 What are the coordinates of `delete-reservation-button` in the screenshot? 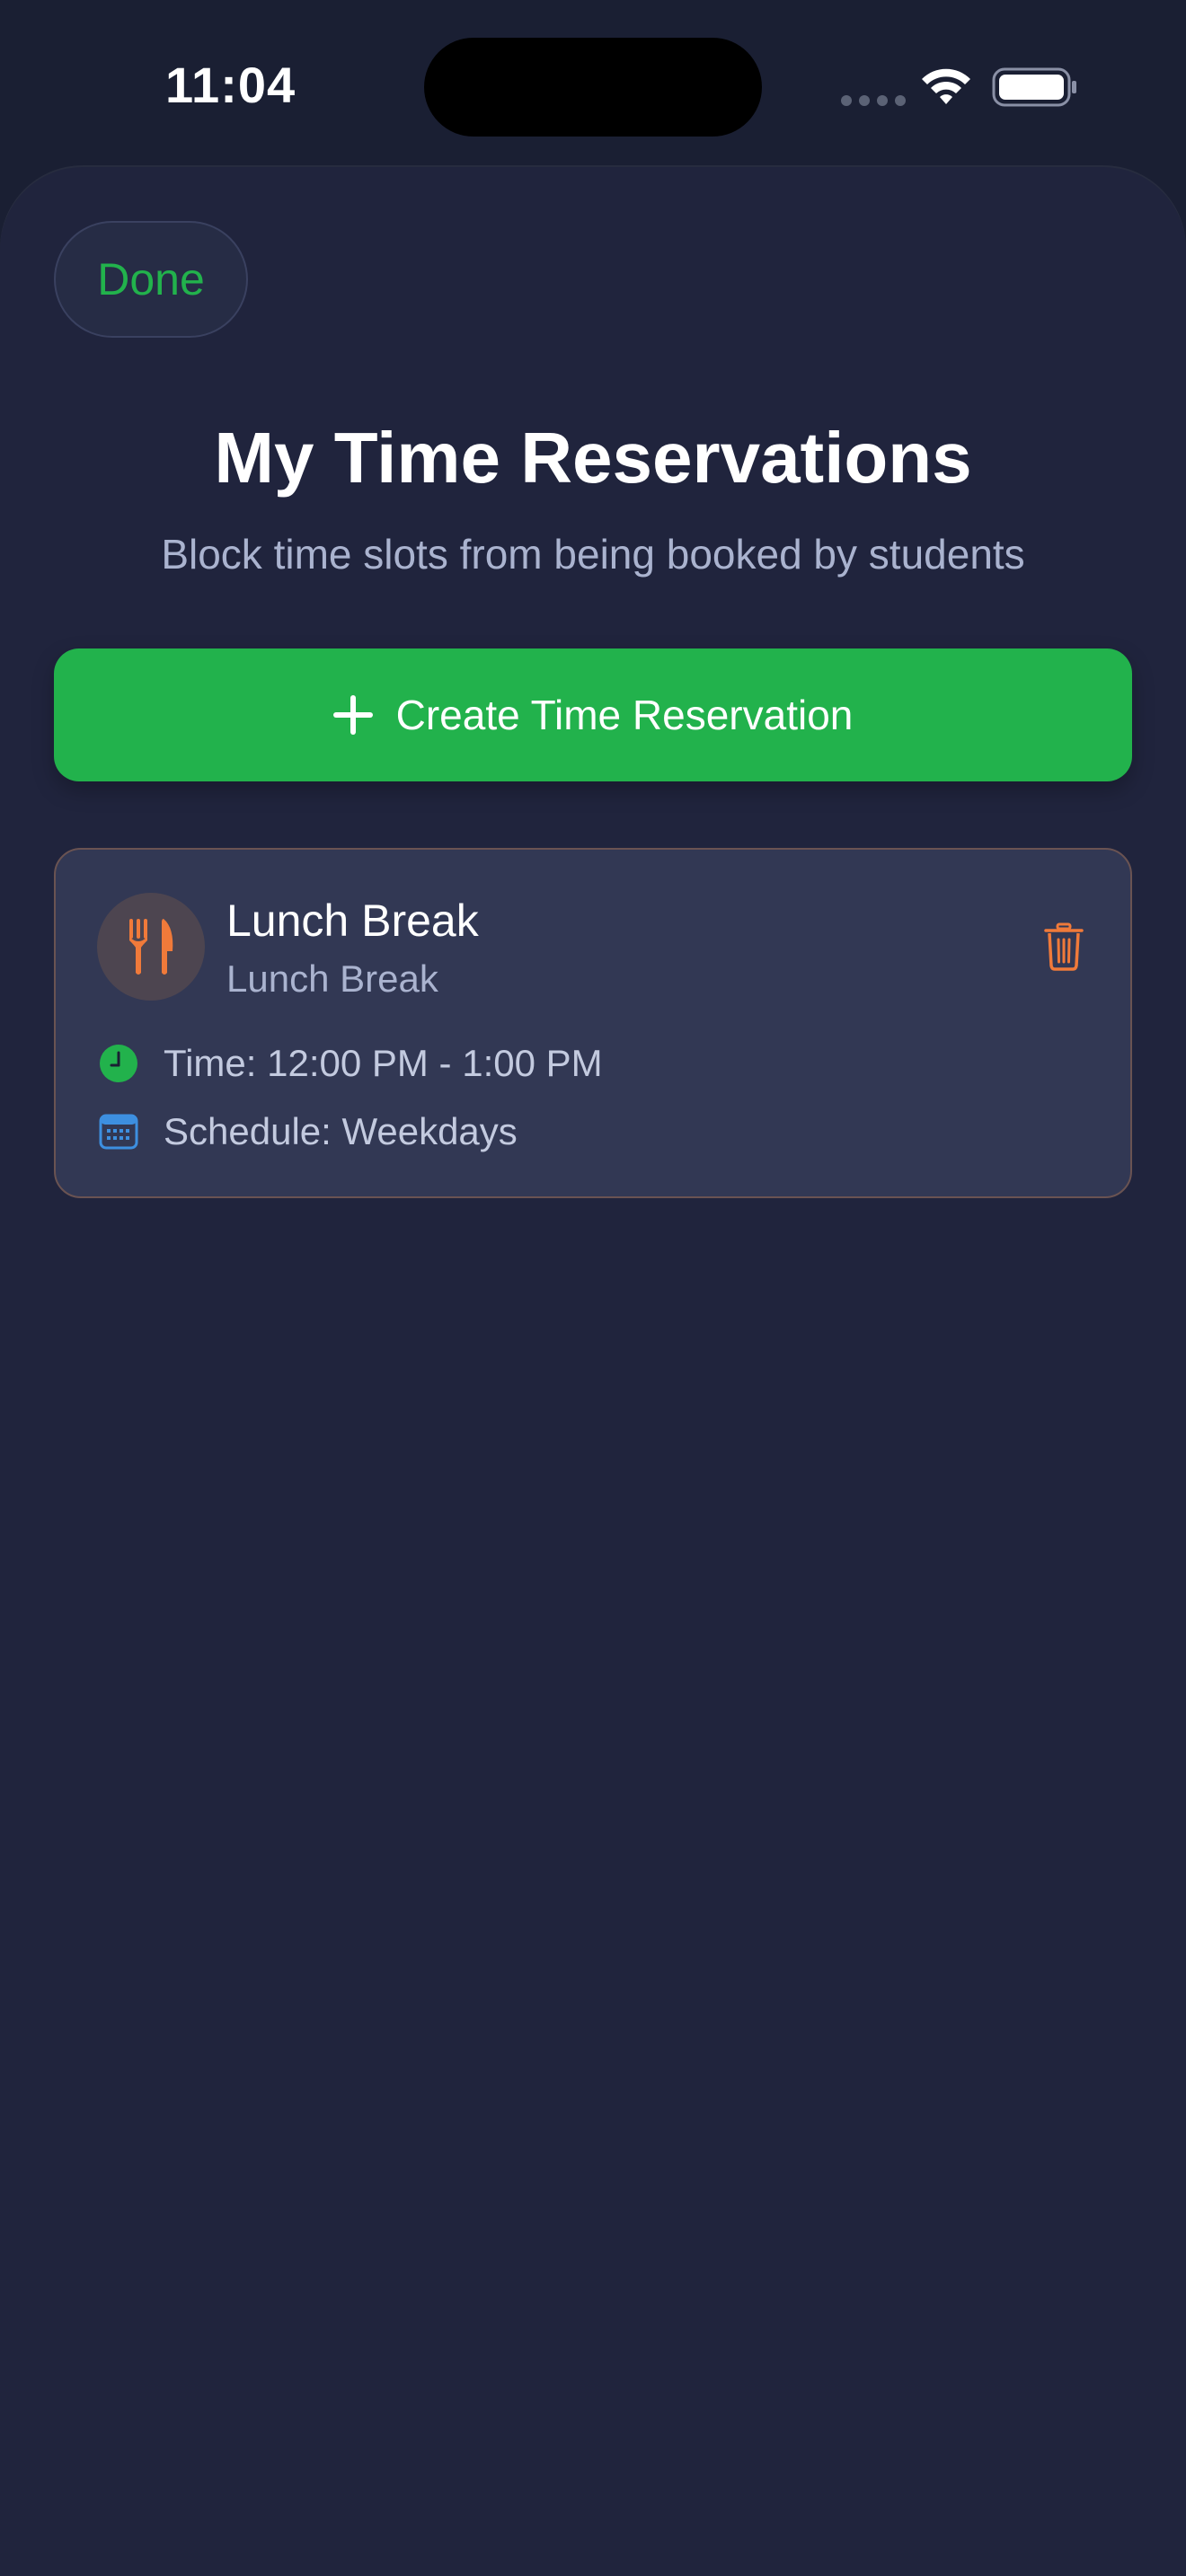 It's located at (1064, 946).